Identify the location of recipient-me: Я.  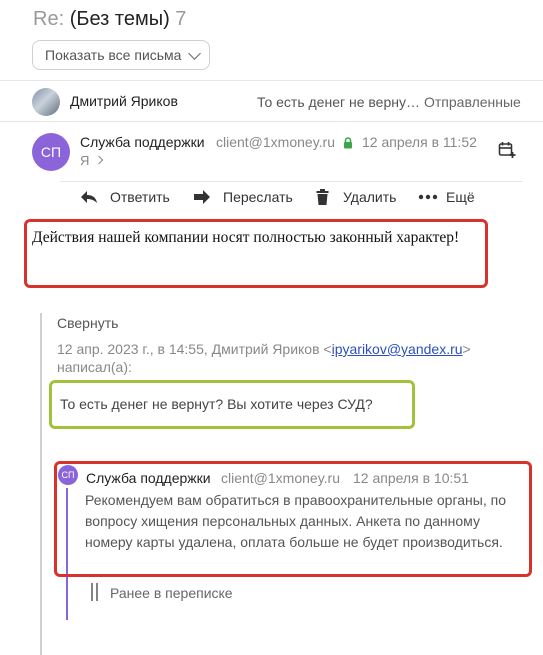
(84, 160).